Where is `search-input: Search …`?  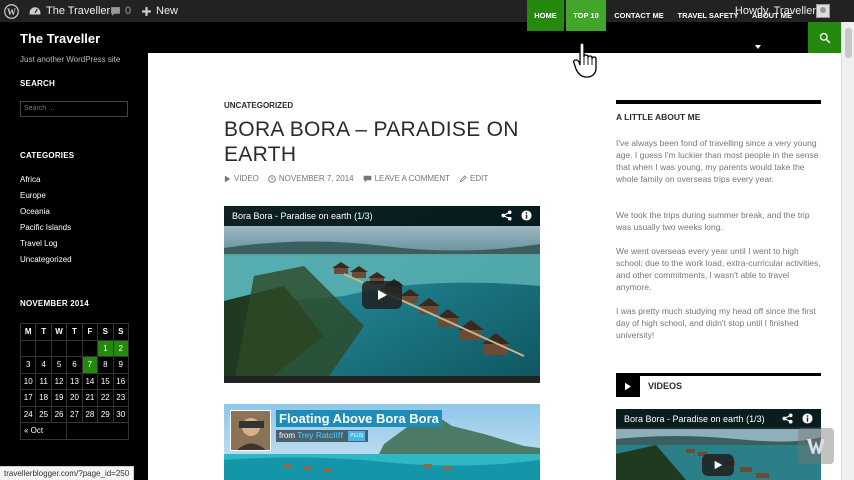
search-input: Search … is located at coordinates (74, 109).